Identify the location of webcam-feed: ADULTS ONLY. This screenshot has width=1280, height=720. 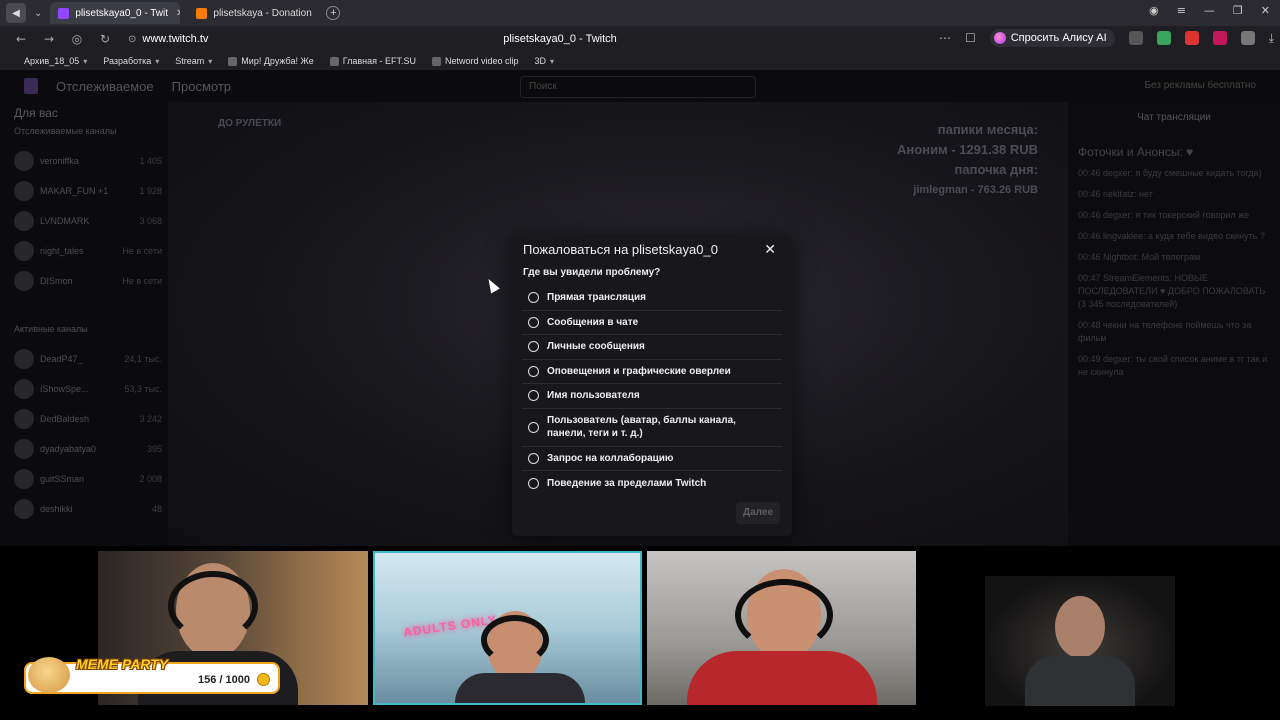
(507, 628).